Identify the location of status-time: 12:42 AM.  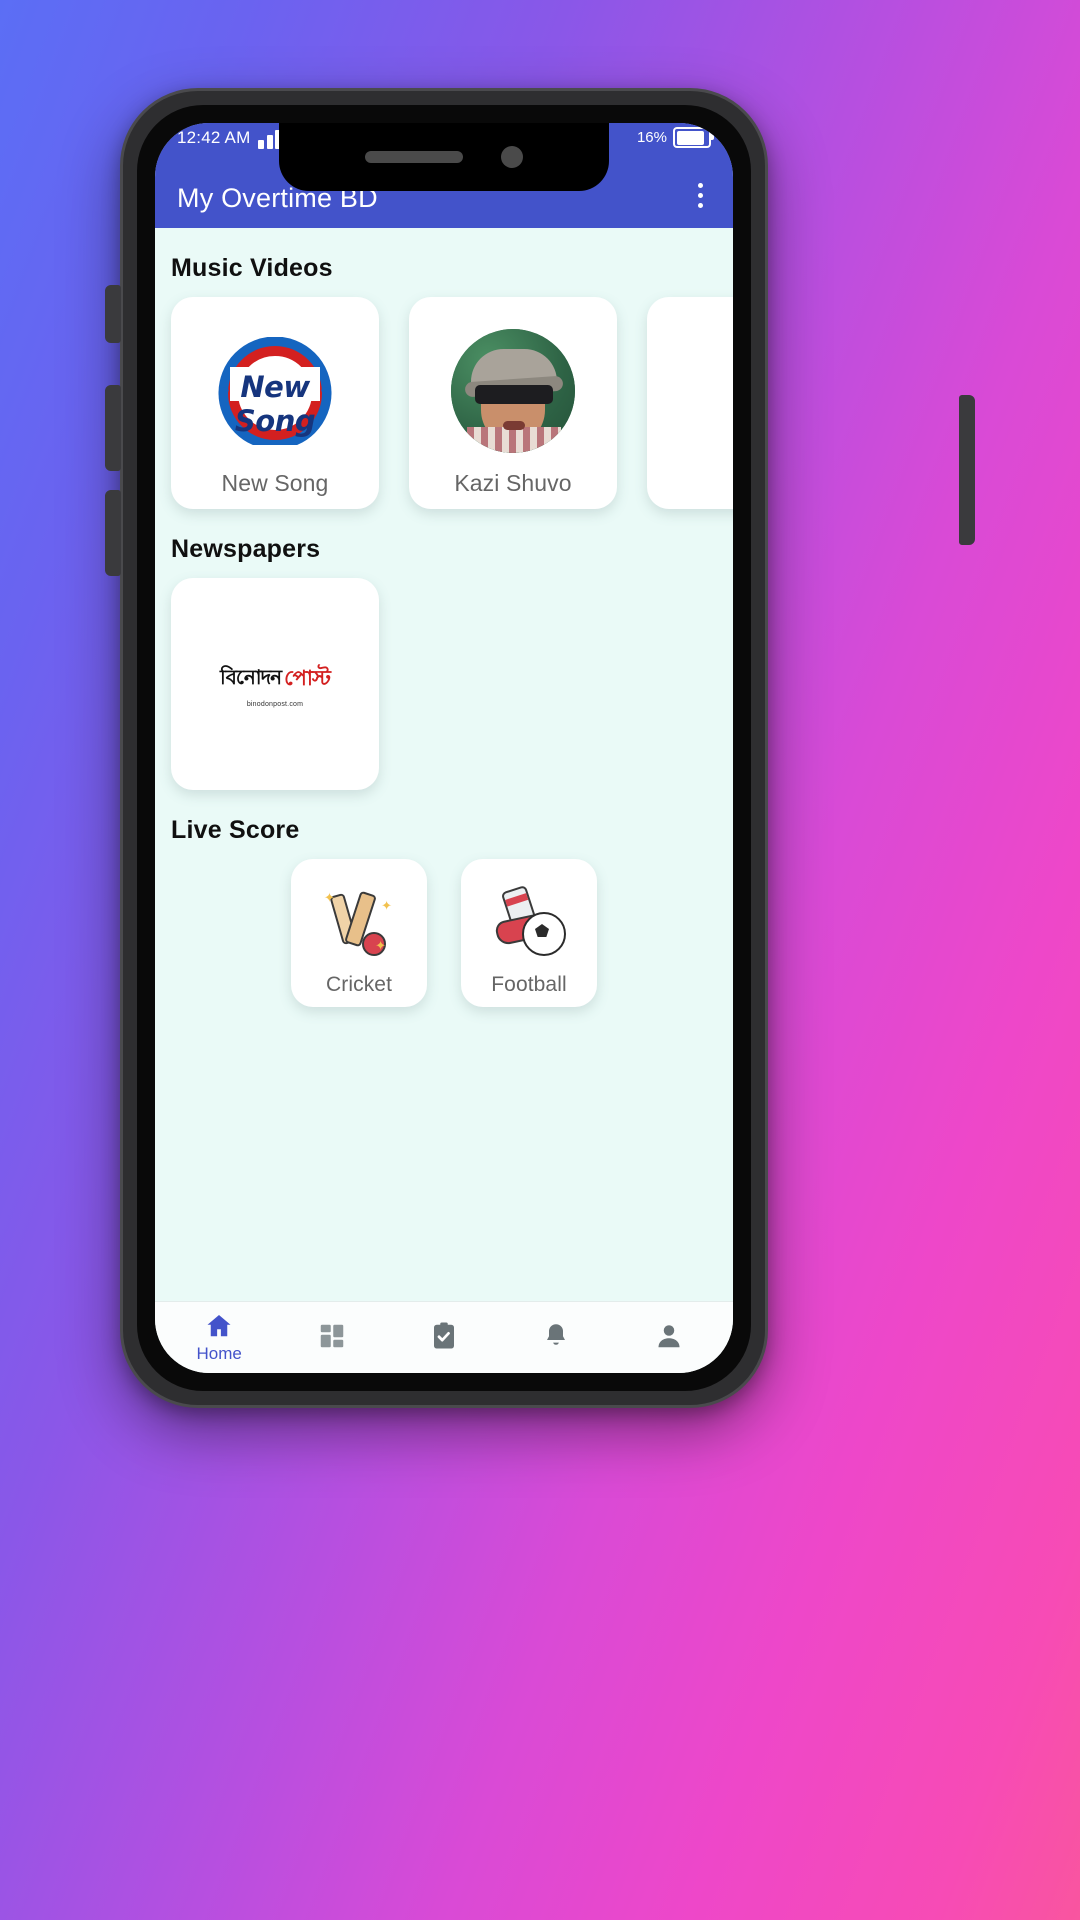
(214, 137).